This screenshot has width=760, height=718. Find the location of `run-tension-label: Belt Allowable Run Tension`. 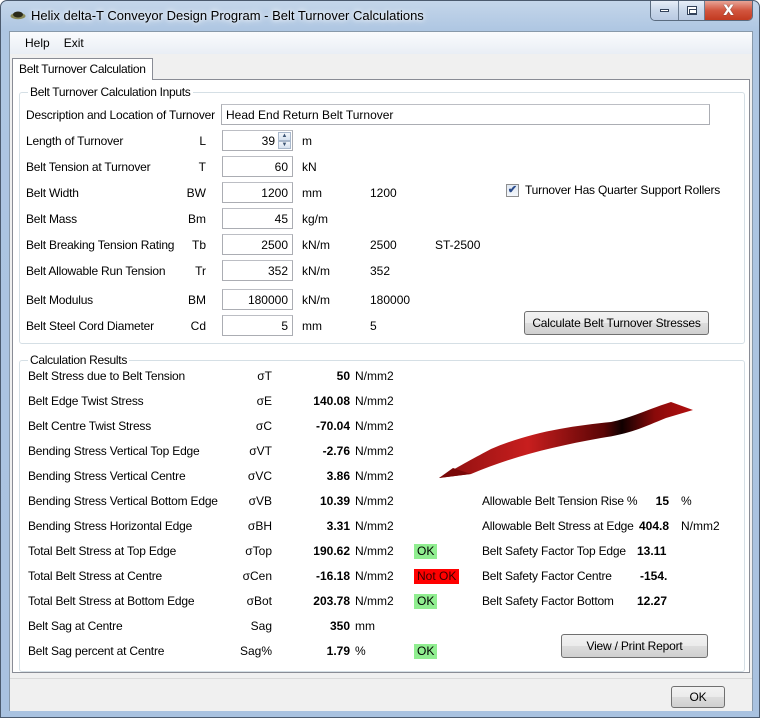

run-tension-label: Belt Allowable Run Tension is located at coordinates (96, 271).